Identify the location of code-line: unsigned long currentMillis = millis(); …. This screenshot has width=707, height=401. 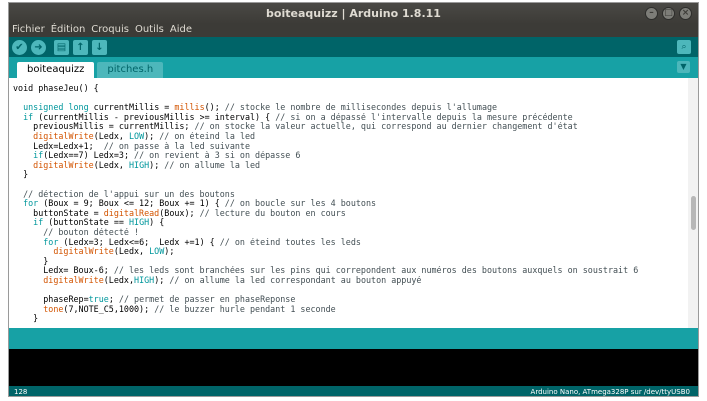
(349, 108).